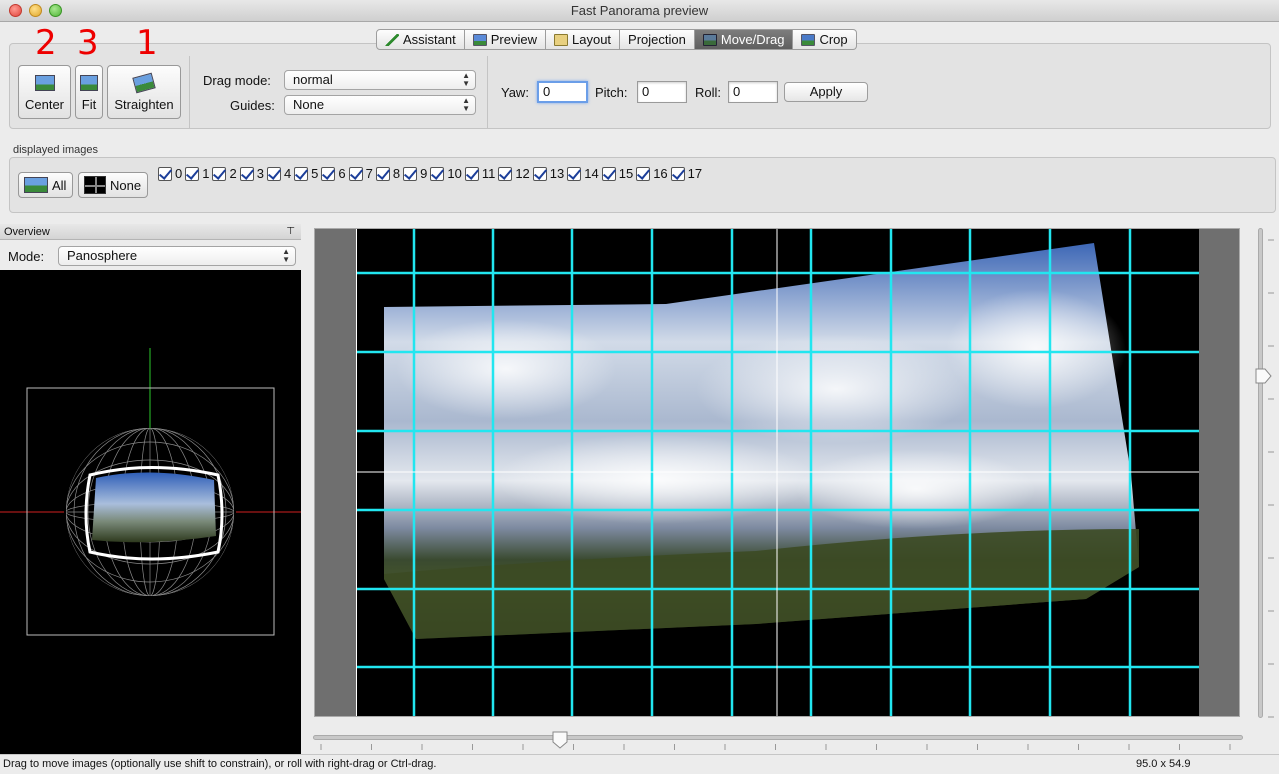 The height and width of the screenshot is (774, 1279). I want to click on center-button: Center, so click(44, 92).